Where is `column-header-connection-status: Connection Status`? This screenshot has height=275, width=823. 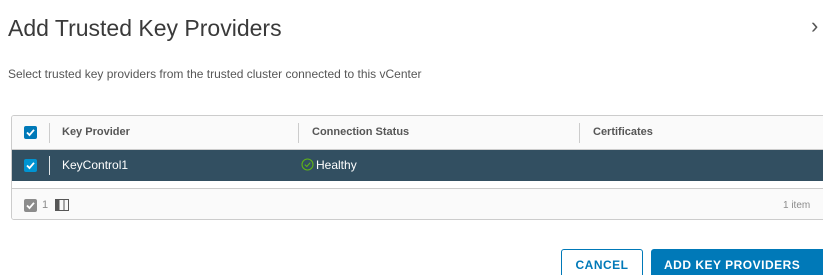
column-header-connection-status: Connection Status is located at coordinates (360, 132).